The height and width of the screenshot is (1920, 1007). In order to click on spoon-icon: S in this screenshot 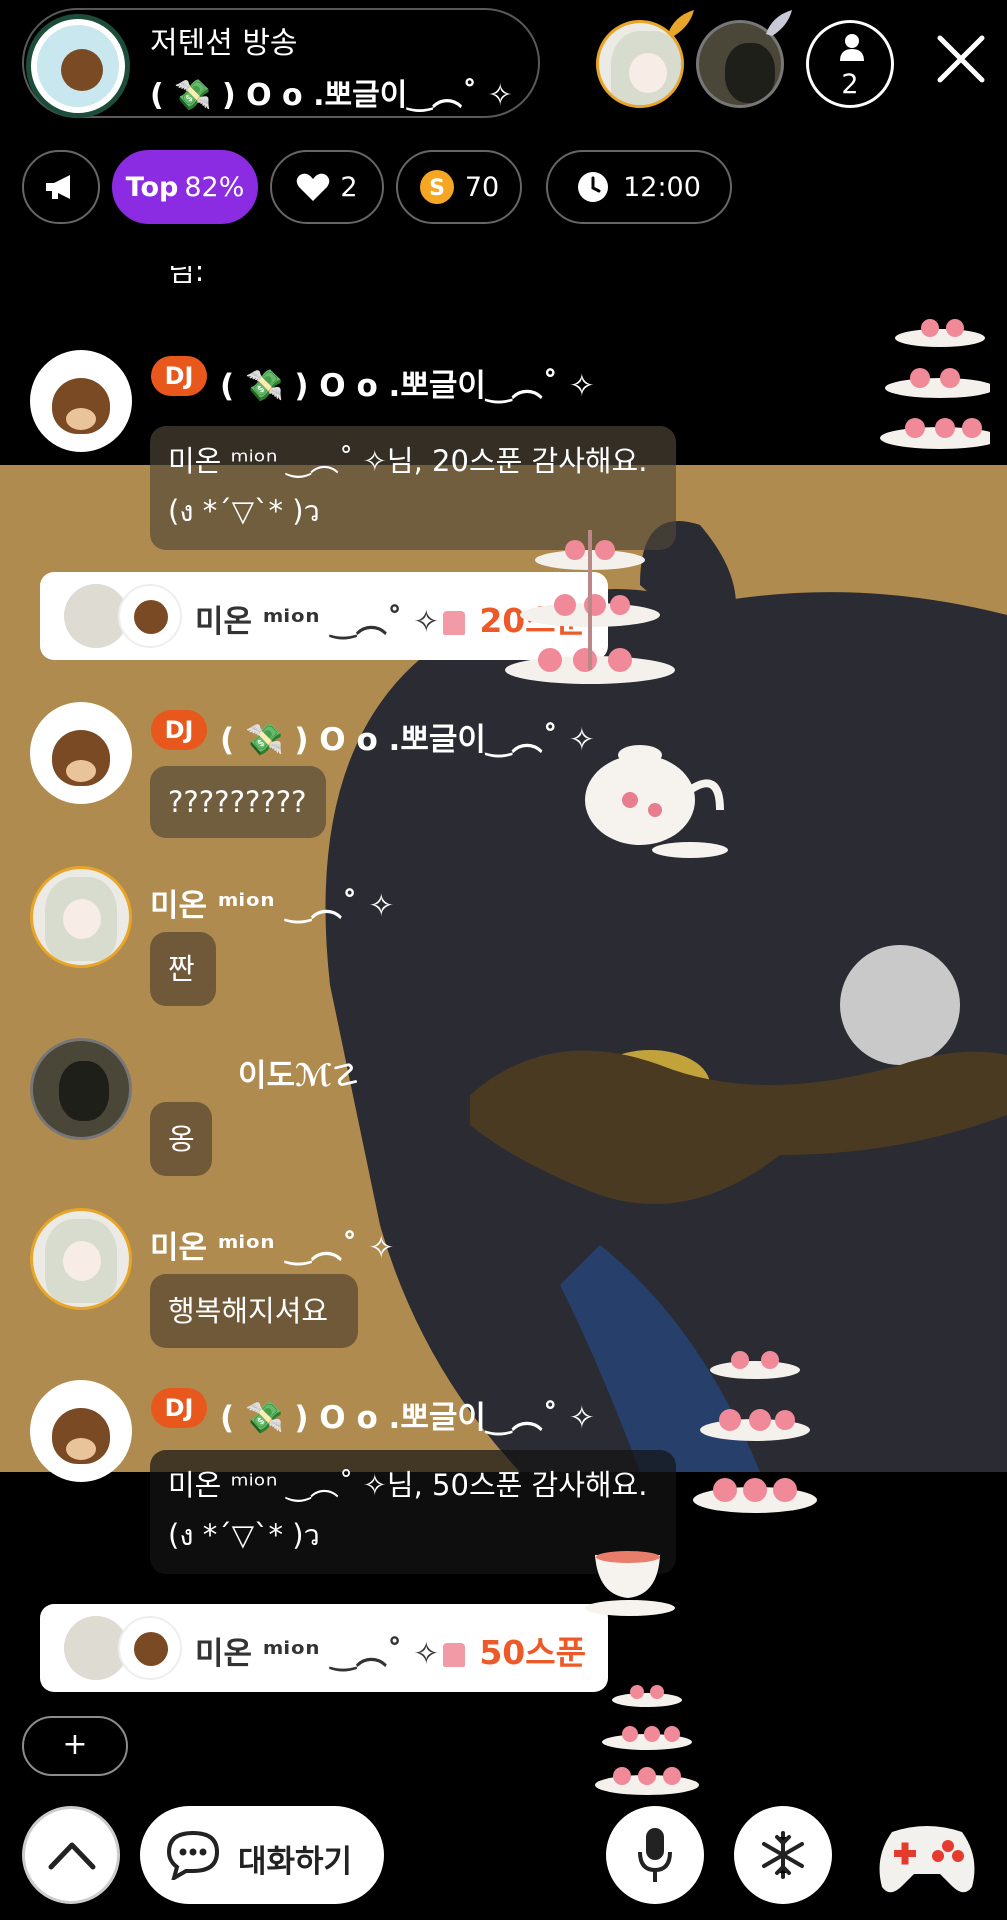, I will do `click(436, 187)`.